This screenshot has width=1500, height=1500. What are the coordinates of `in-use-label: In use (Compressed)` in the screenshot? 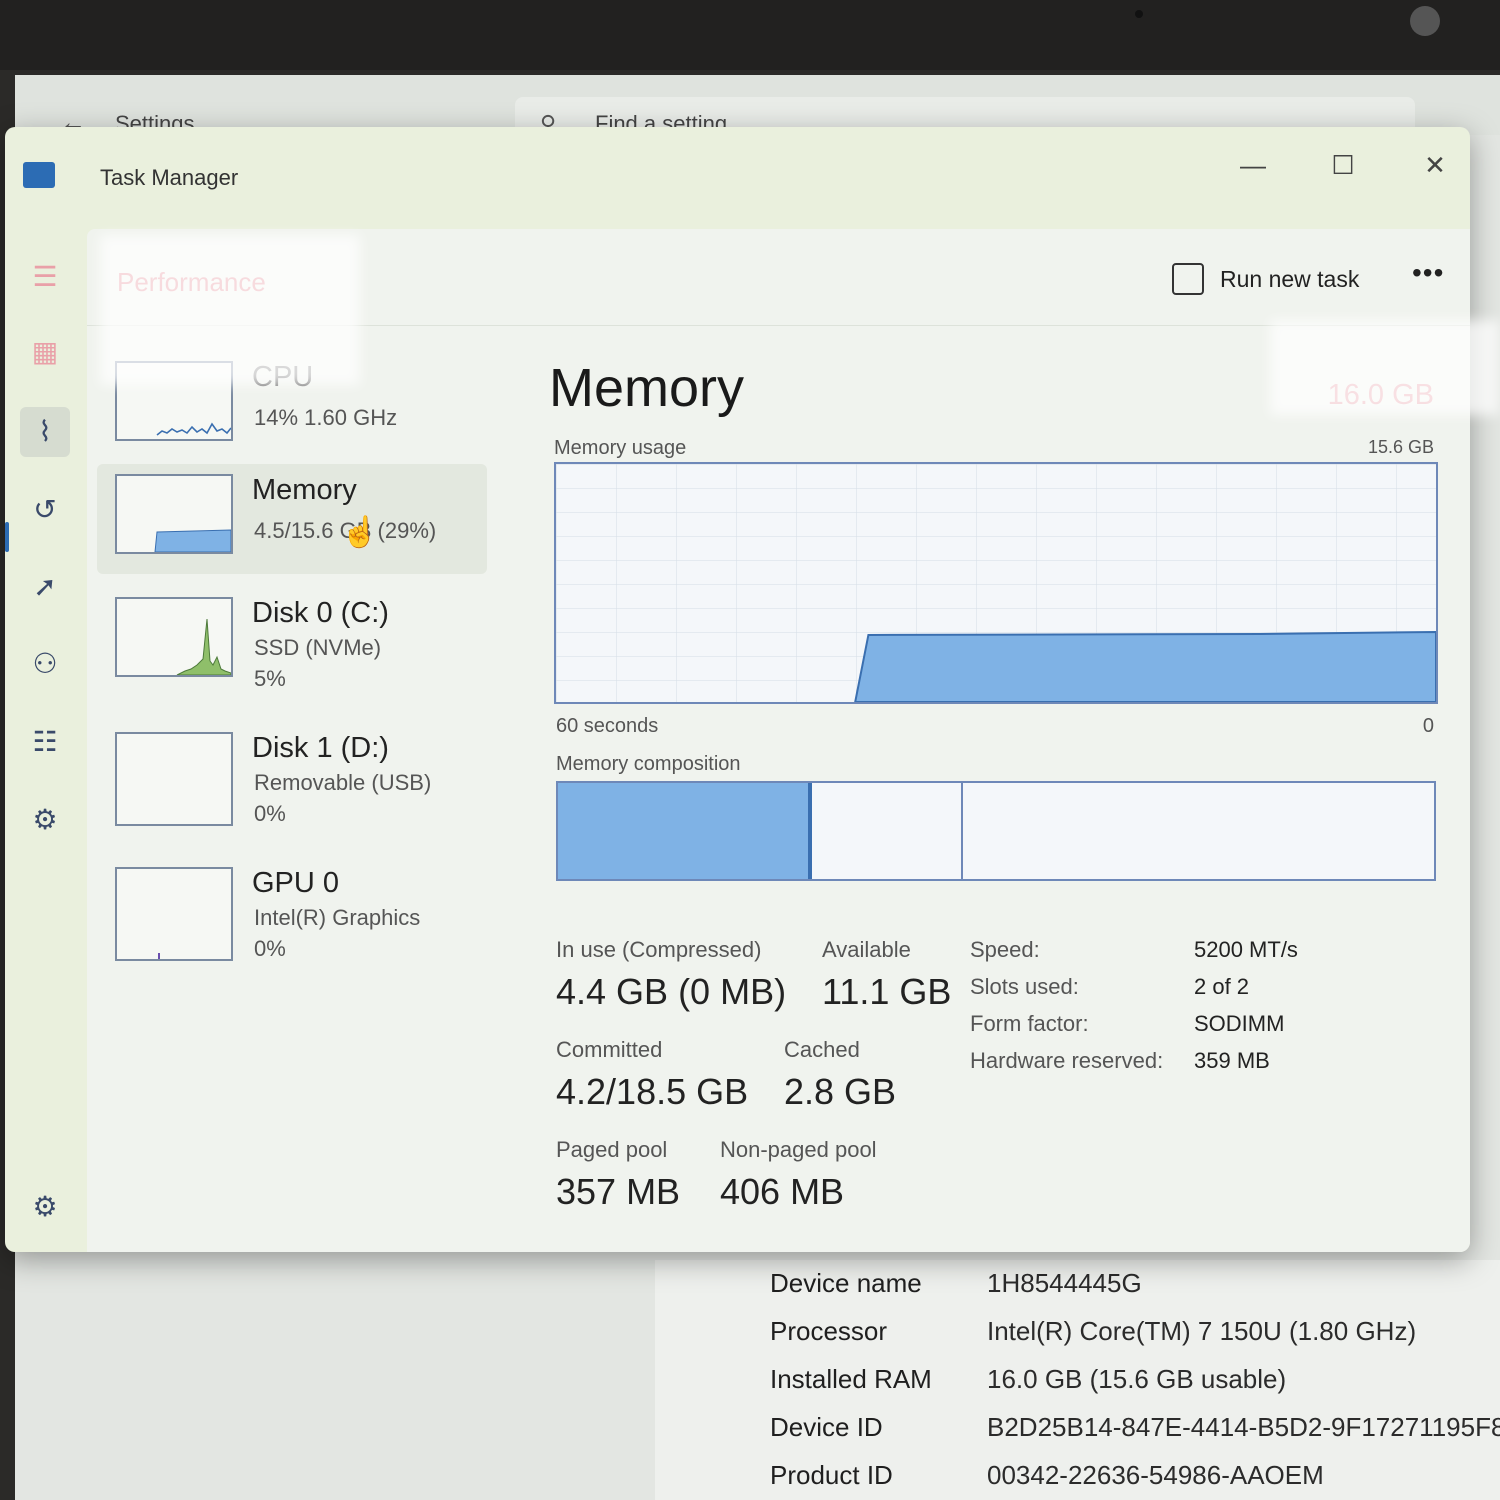 It's located at (659, 949).